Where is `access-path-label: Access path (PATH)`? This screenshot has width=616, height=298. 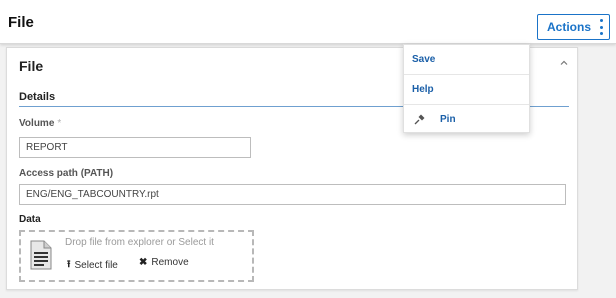
access-path-label: Access path (PATH) is located at coordinates (66, 173).